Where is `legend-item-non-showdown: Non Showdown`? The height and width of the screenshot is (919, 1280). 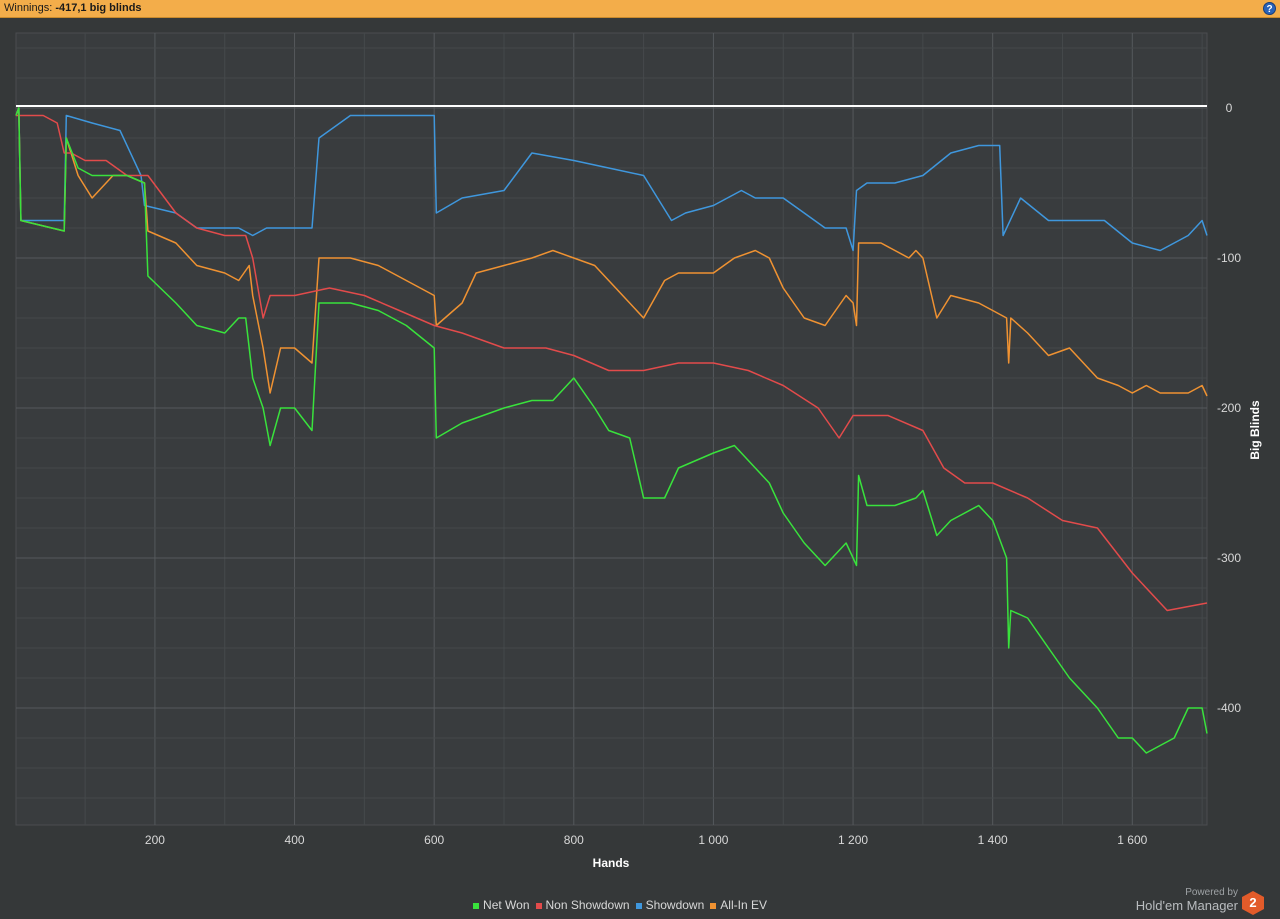
legend-item-non-showdown: Non Showdown is located at coordinates (582, 905).